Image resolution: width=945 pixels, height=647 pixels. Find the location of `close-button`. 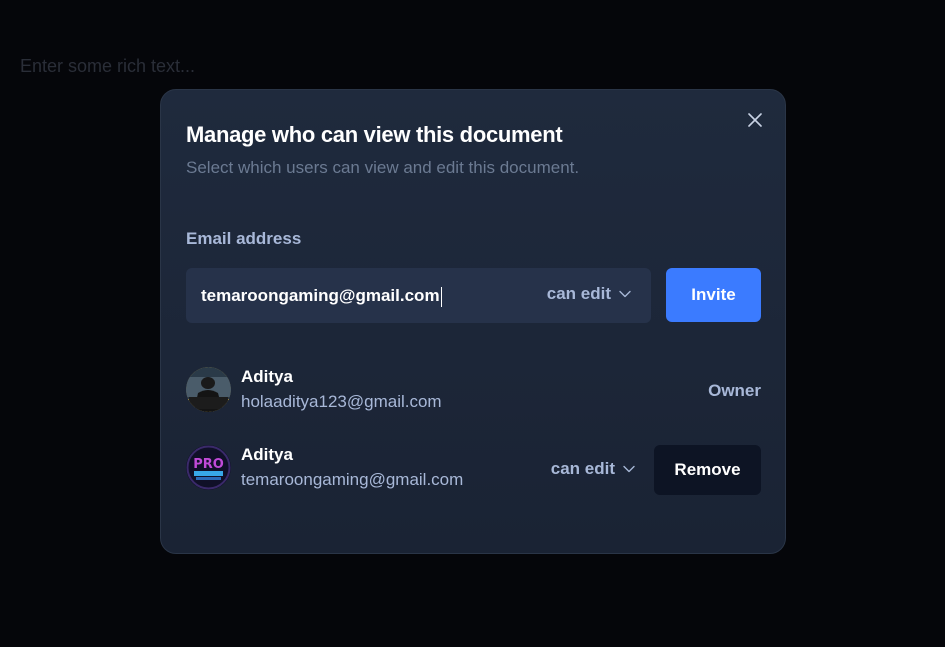

close-button is located at coordinates (755, 120).